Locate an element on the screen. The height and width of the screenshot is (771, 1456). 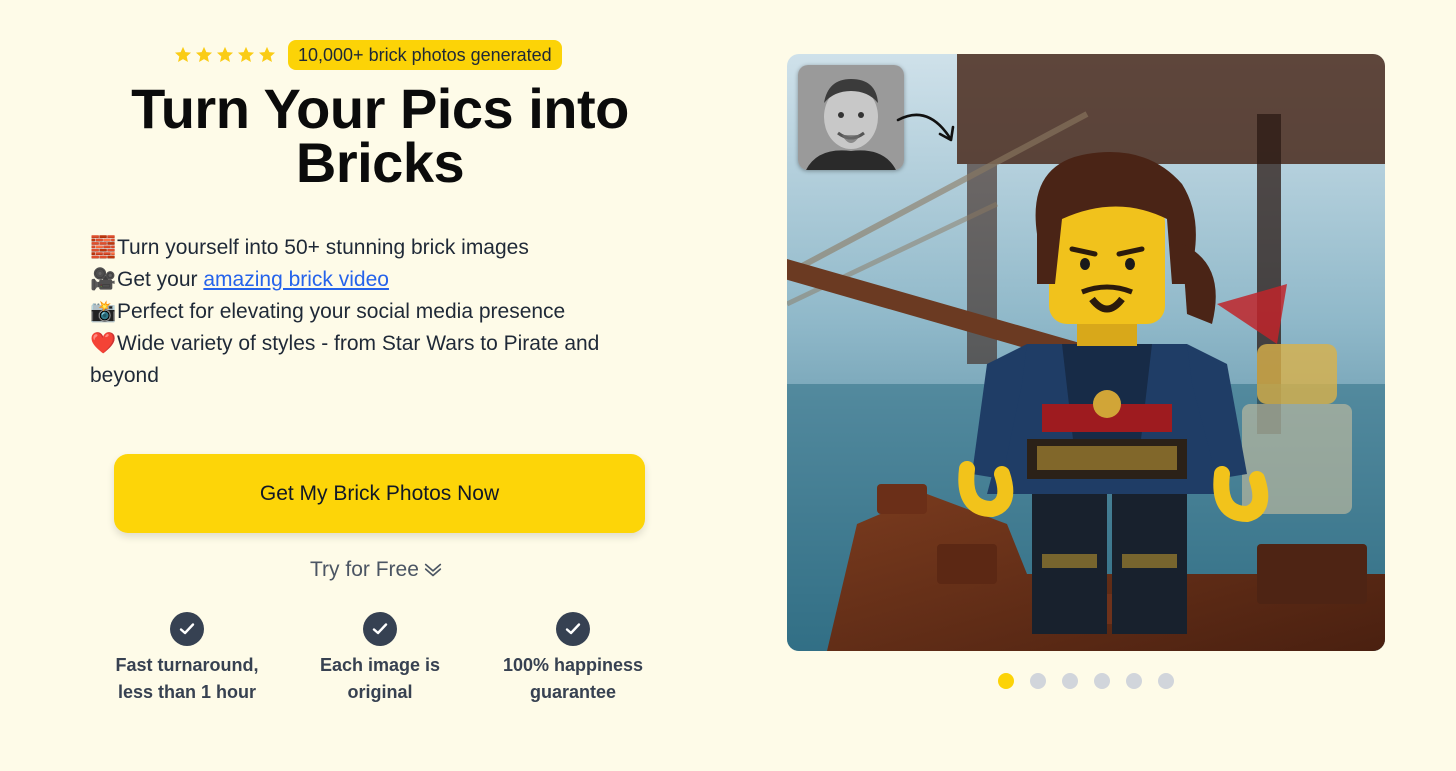
star-rating is located at coordinates (225, 55).